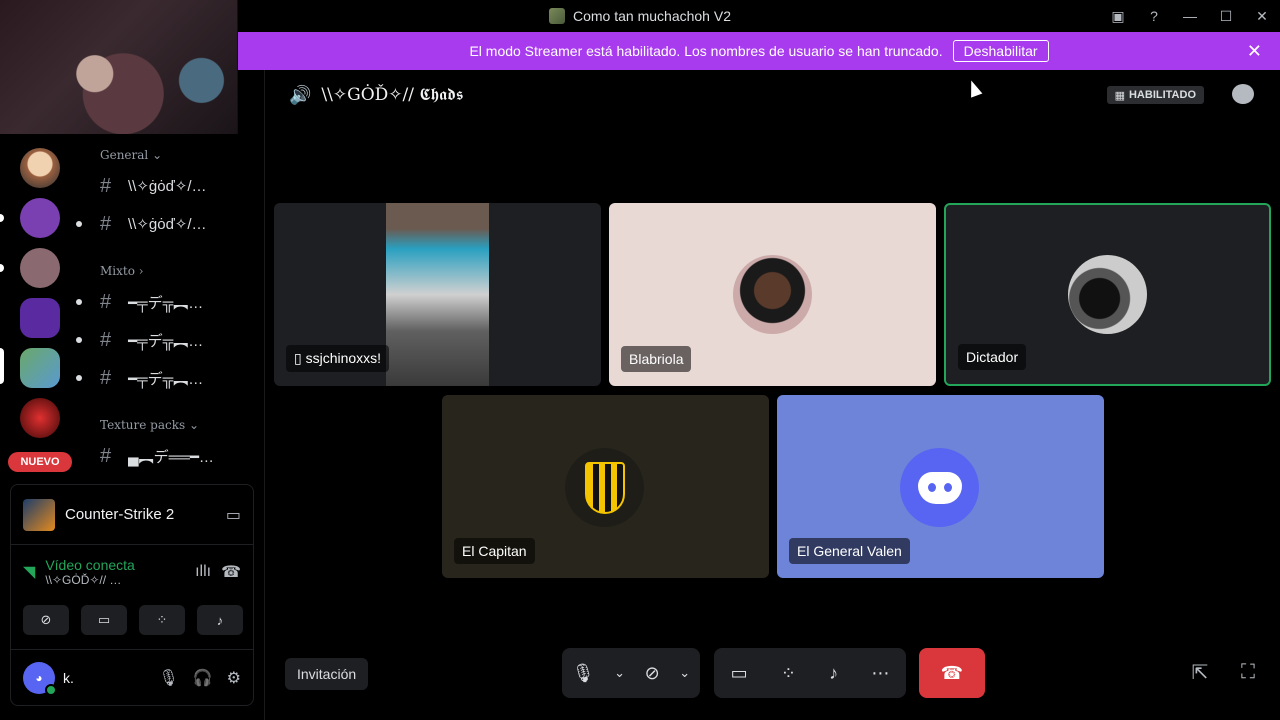  I want to click on username: k., so click(83, 678).